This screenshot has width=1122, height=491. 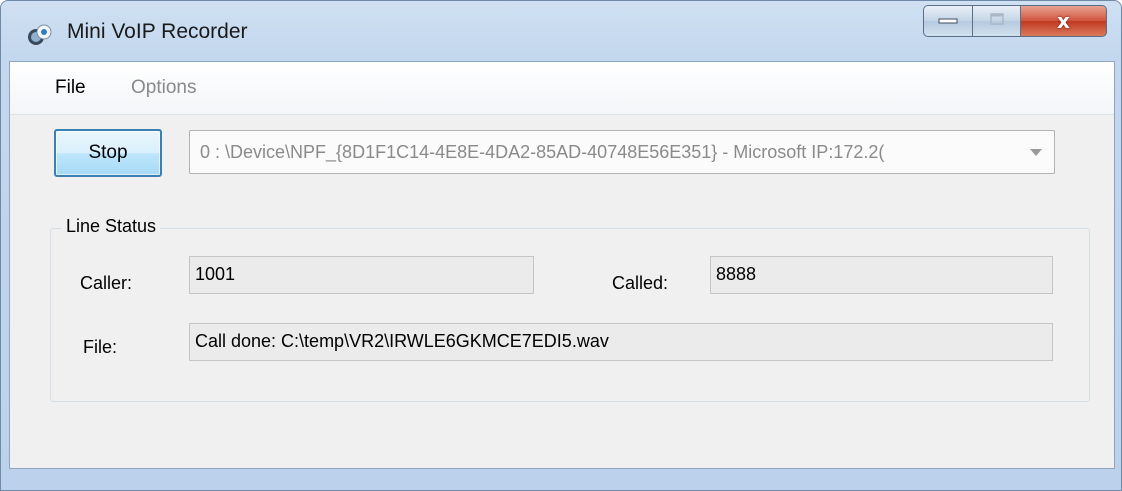 What do you see at coordinates (640, 283) in the screenshot?
I see `called-label: Called:` at bounding box center [640, 283].